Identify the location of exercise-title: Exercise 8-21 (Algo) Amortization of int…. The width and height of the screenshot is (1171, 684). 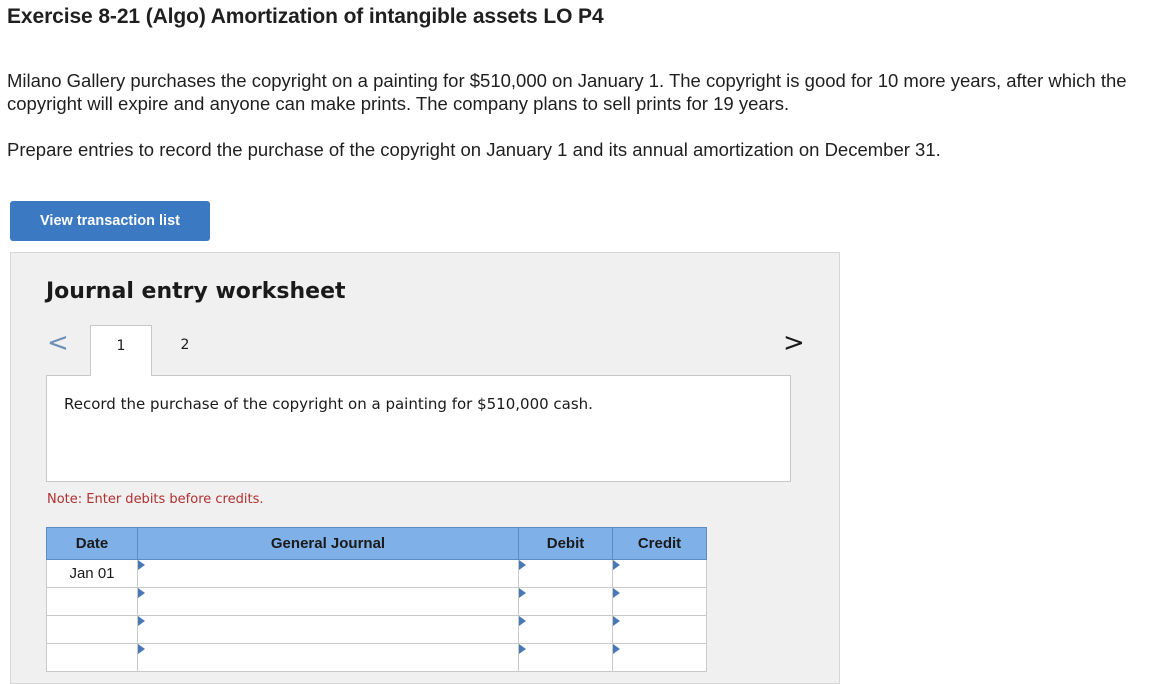
(305, 16).